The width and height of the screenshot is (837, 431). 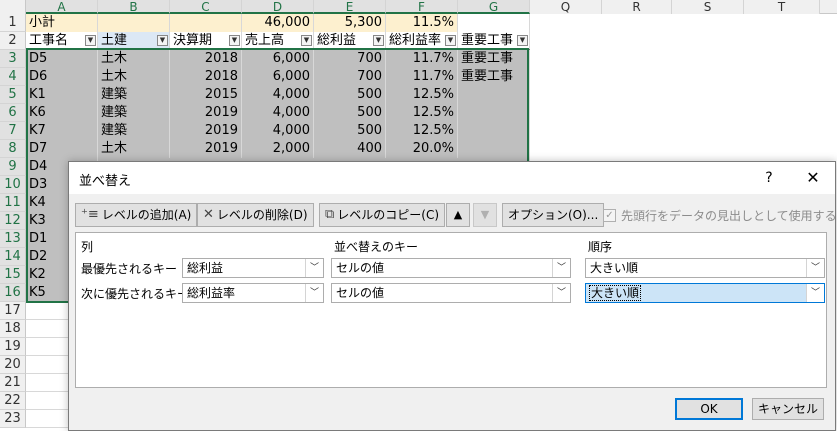 I want to click on data-cell: K1, so click(x=62, y=95).